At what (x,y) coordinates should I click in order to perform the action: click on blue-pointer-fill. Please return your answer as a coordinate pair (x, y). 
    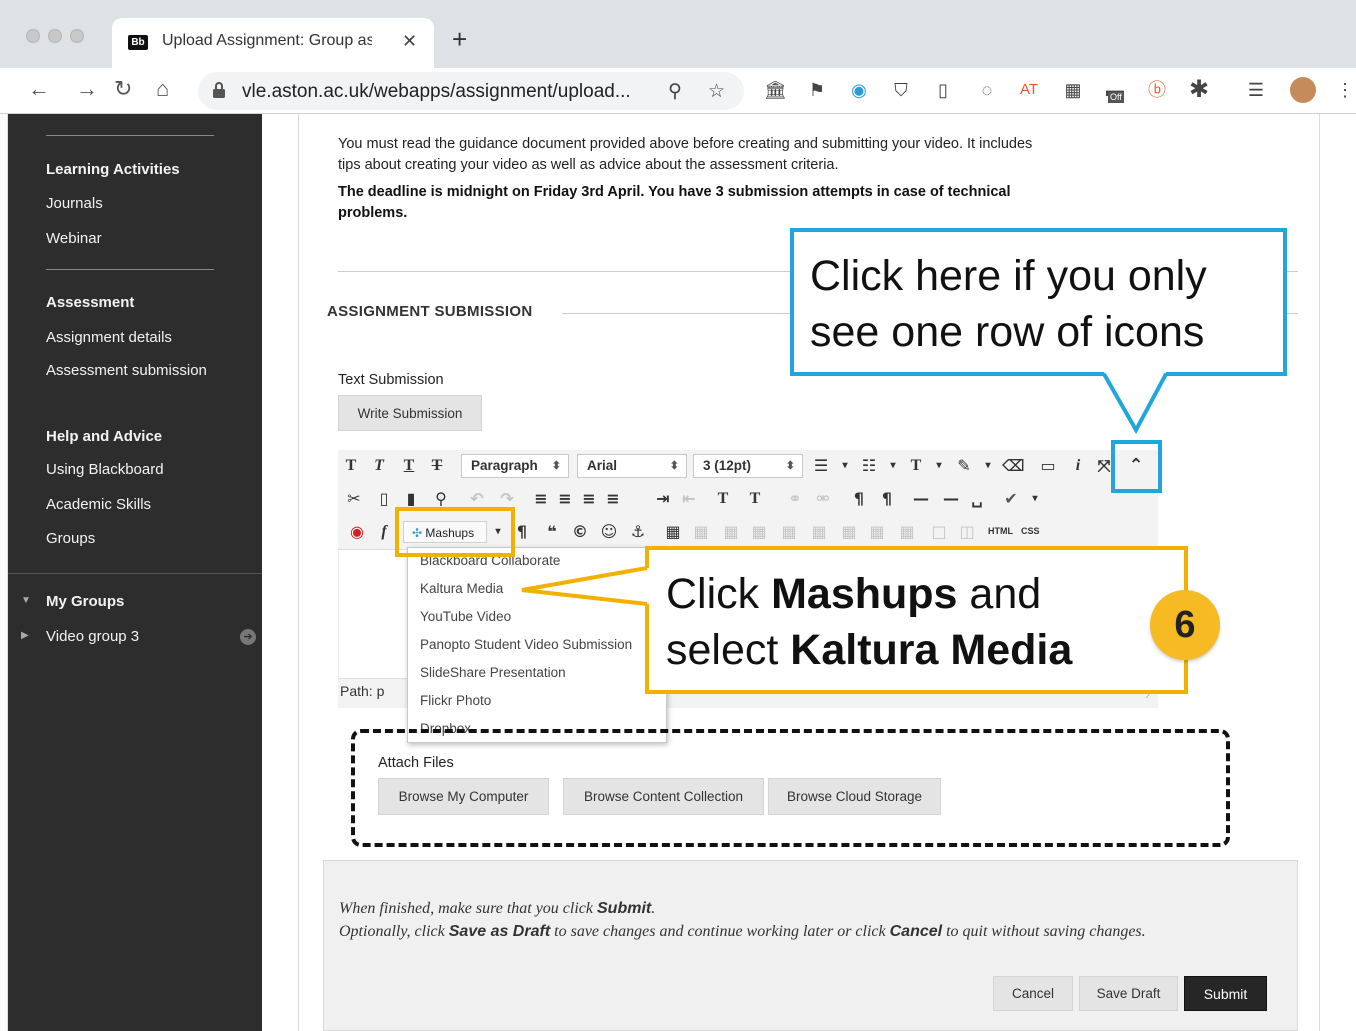
    Looking at the image, I should click on (1135, 401).